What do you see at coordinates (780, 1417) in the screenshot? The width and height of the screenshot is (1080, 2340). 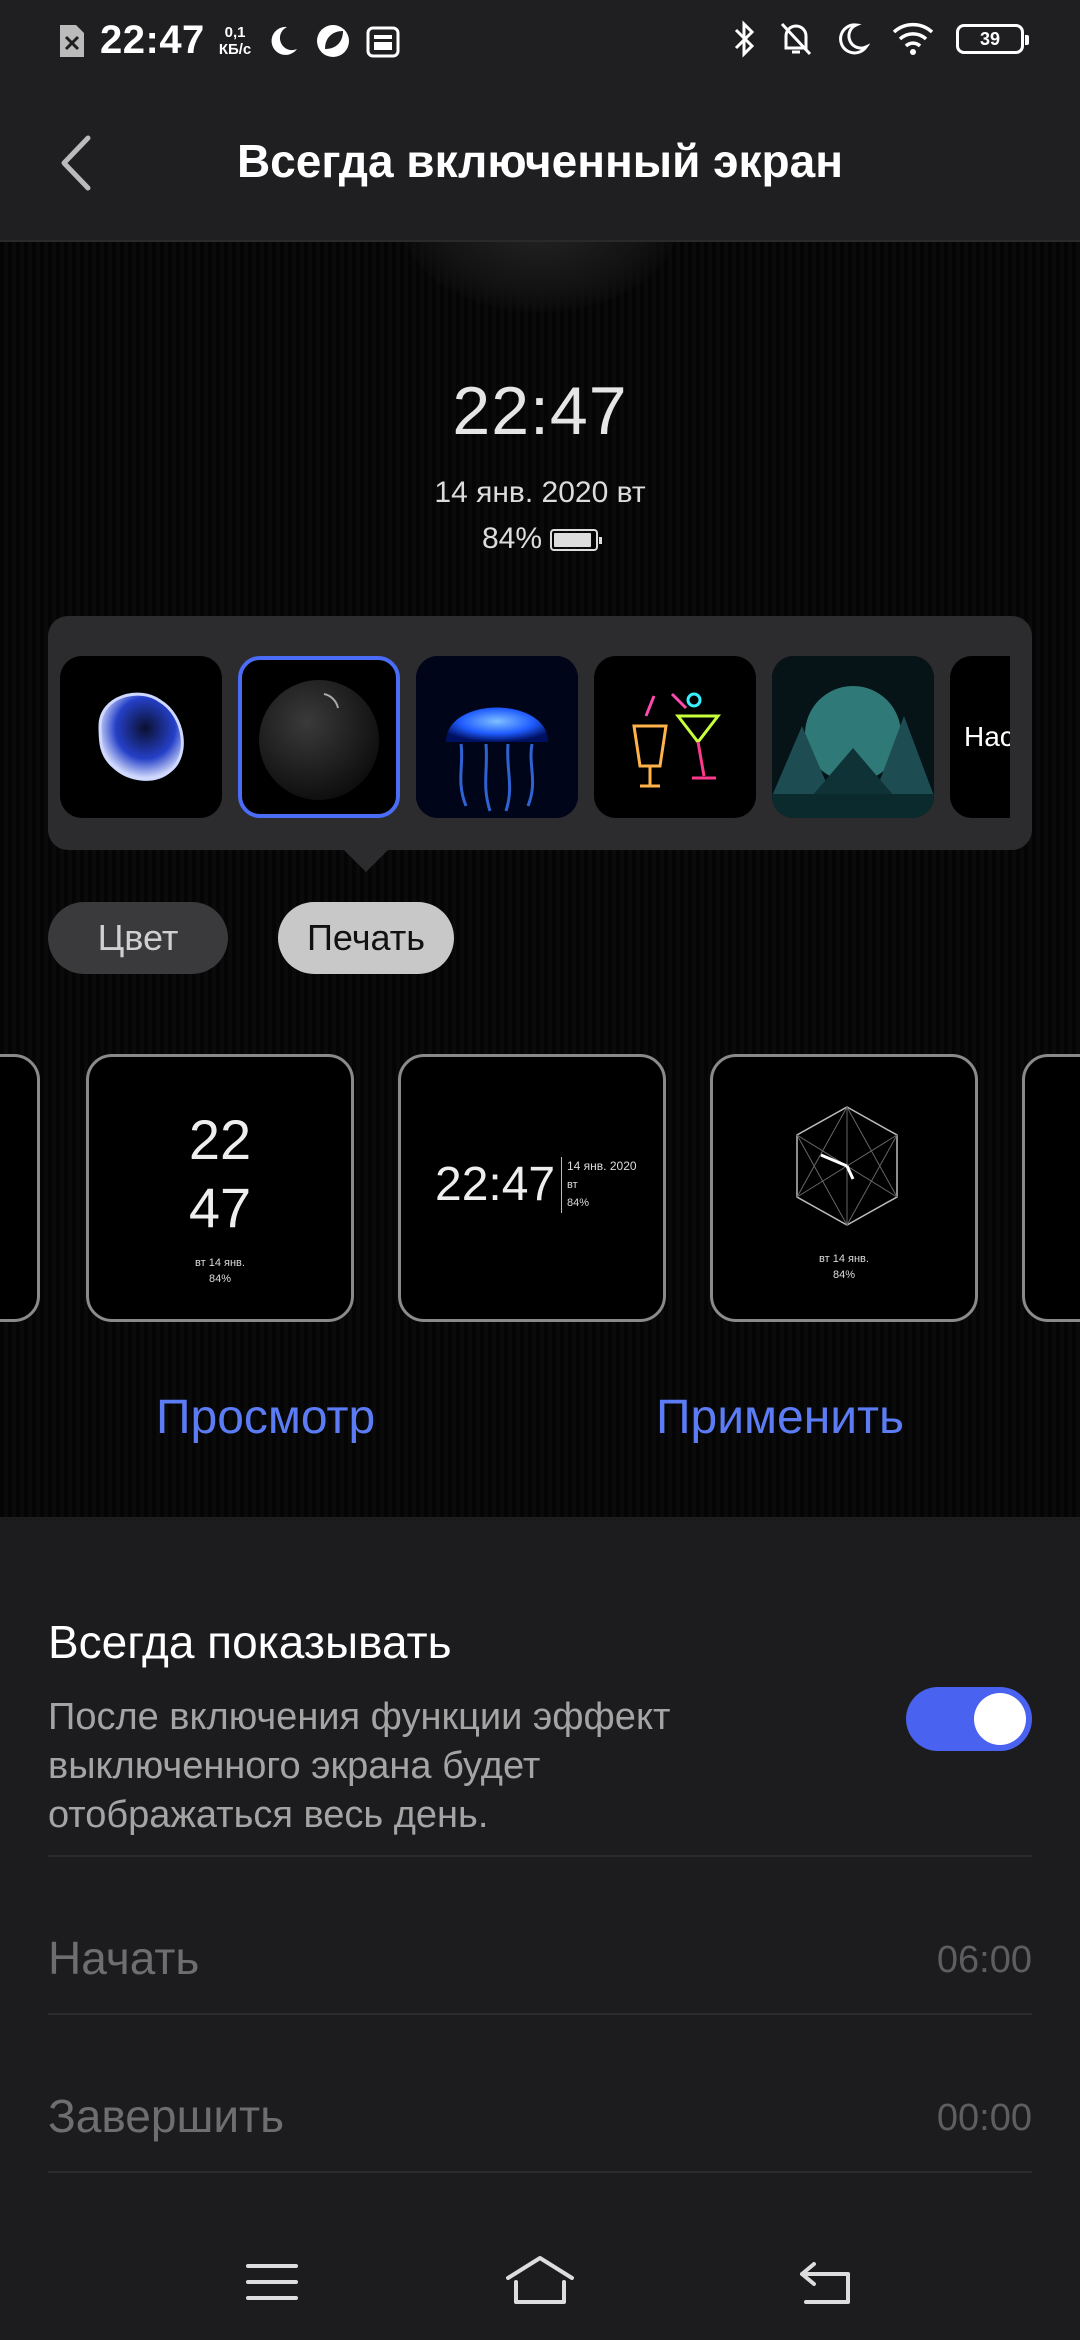 I see `apply-button: Применить` at bounding box center [780, 1417].